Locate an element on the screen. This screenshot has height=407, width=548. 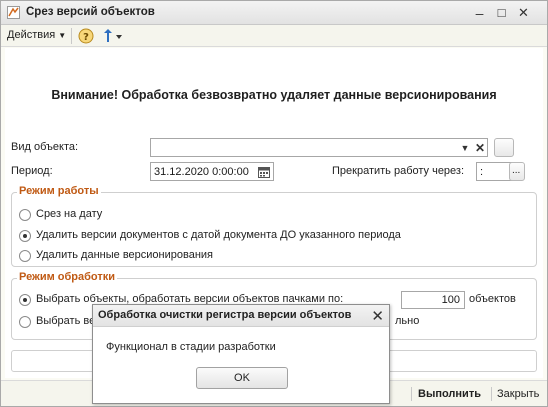
app-icon is located at coordinates (13, 12).